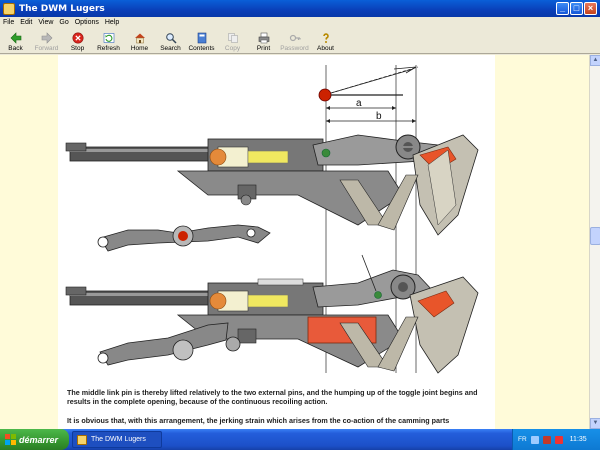 The image size is (600, 450). I want to click on back-button: Back, so click(15, 41).